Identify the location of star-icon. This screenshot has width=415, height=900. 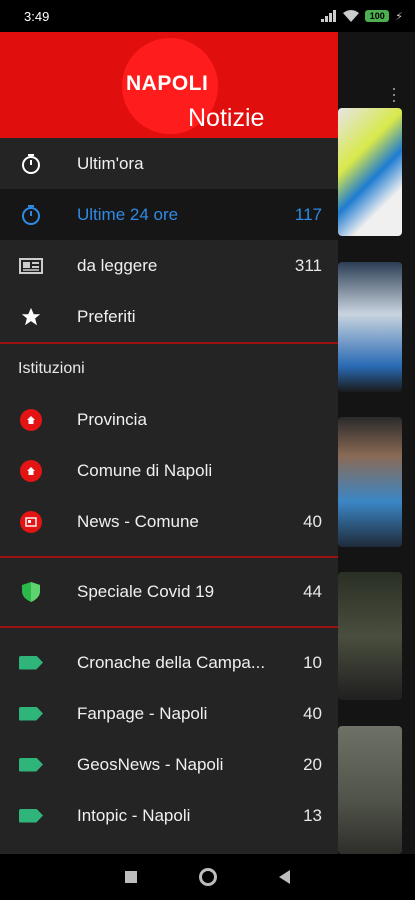
(31, 317).